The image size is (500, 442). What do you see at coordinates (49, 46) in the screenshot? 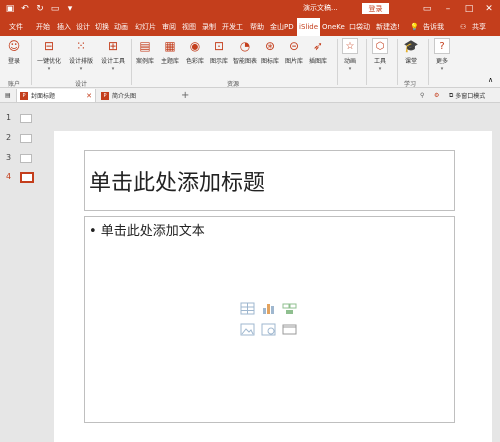
I see `optimize-icon: ⊟` at bounding box center [49, 46].